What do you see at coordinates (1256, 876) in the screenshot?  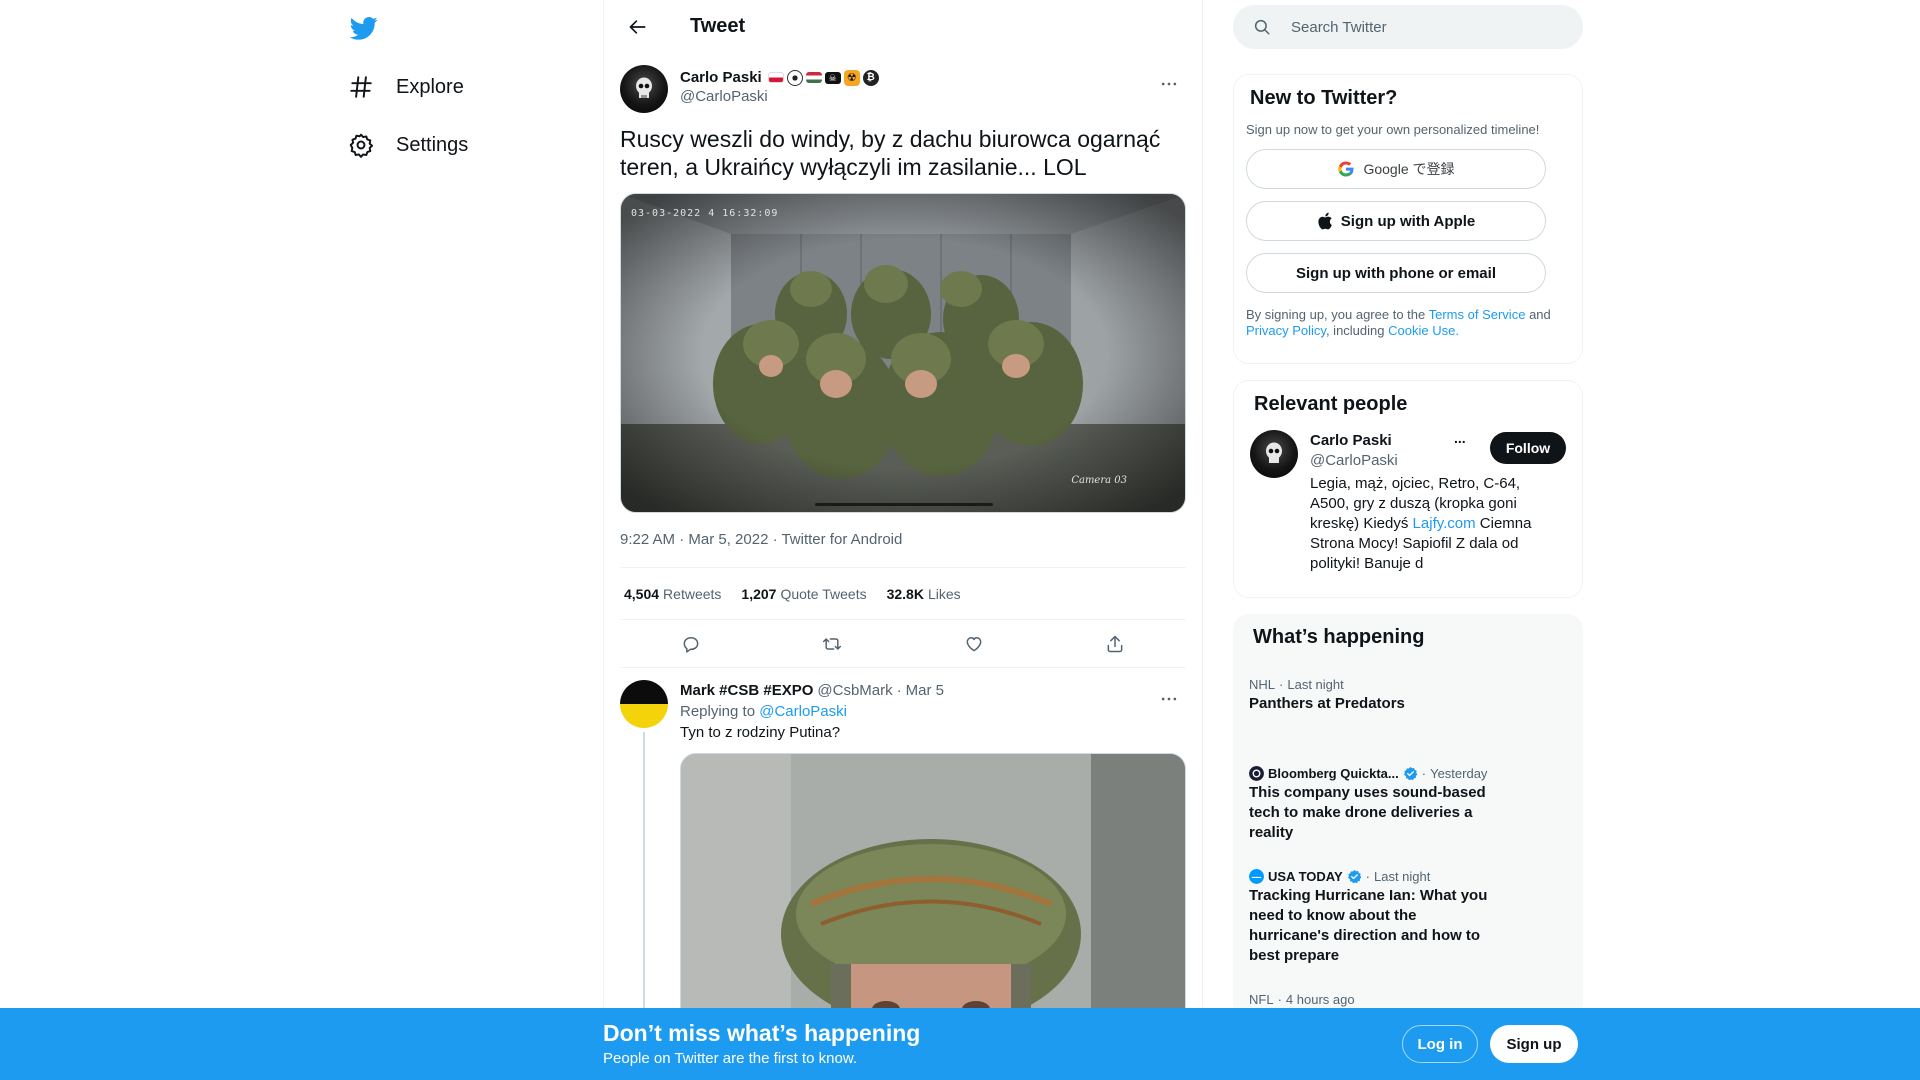 I see `usa-today-logo-icon` at bounding box center [1256, 876].